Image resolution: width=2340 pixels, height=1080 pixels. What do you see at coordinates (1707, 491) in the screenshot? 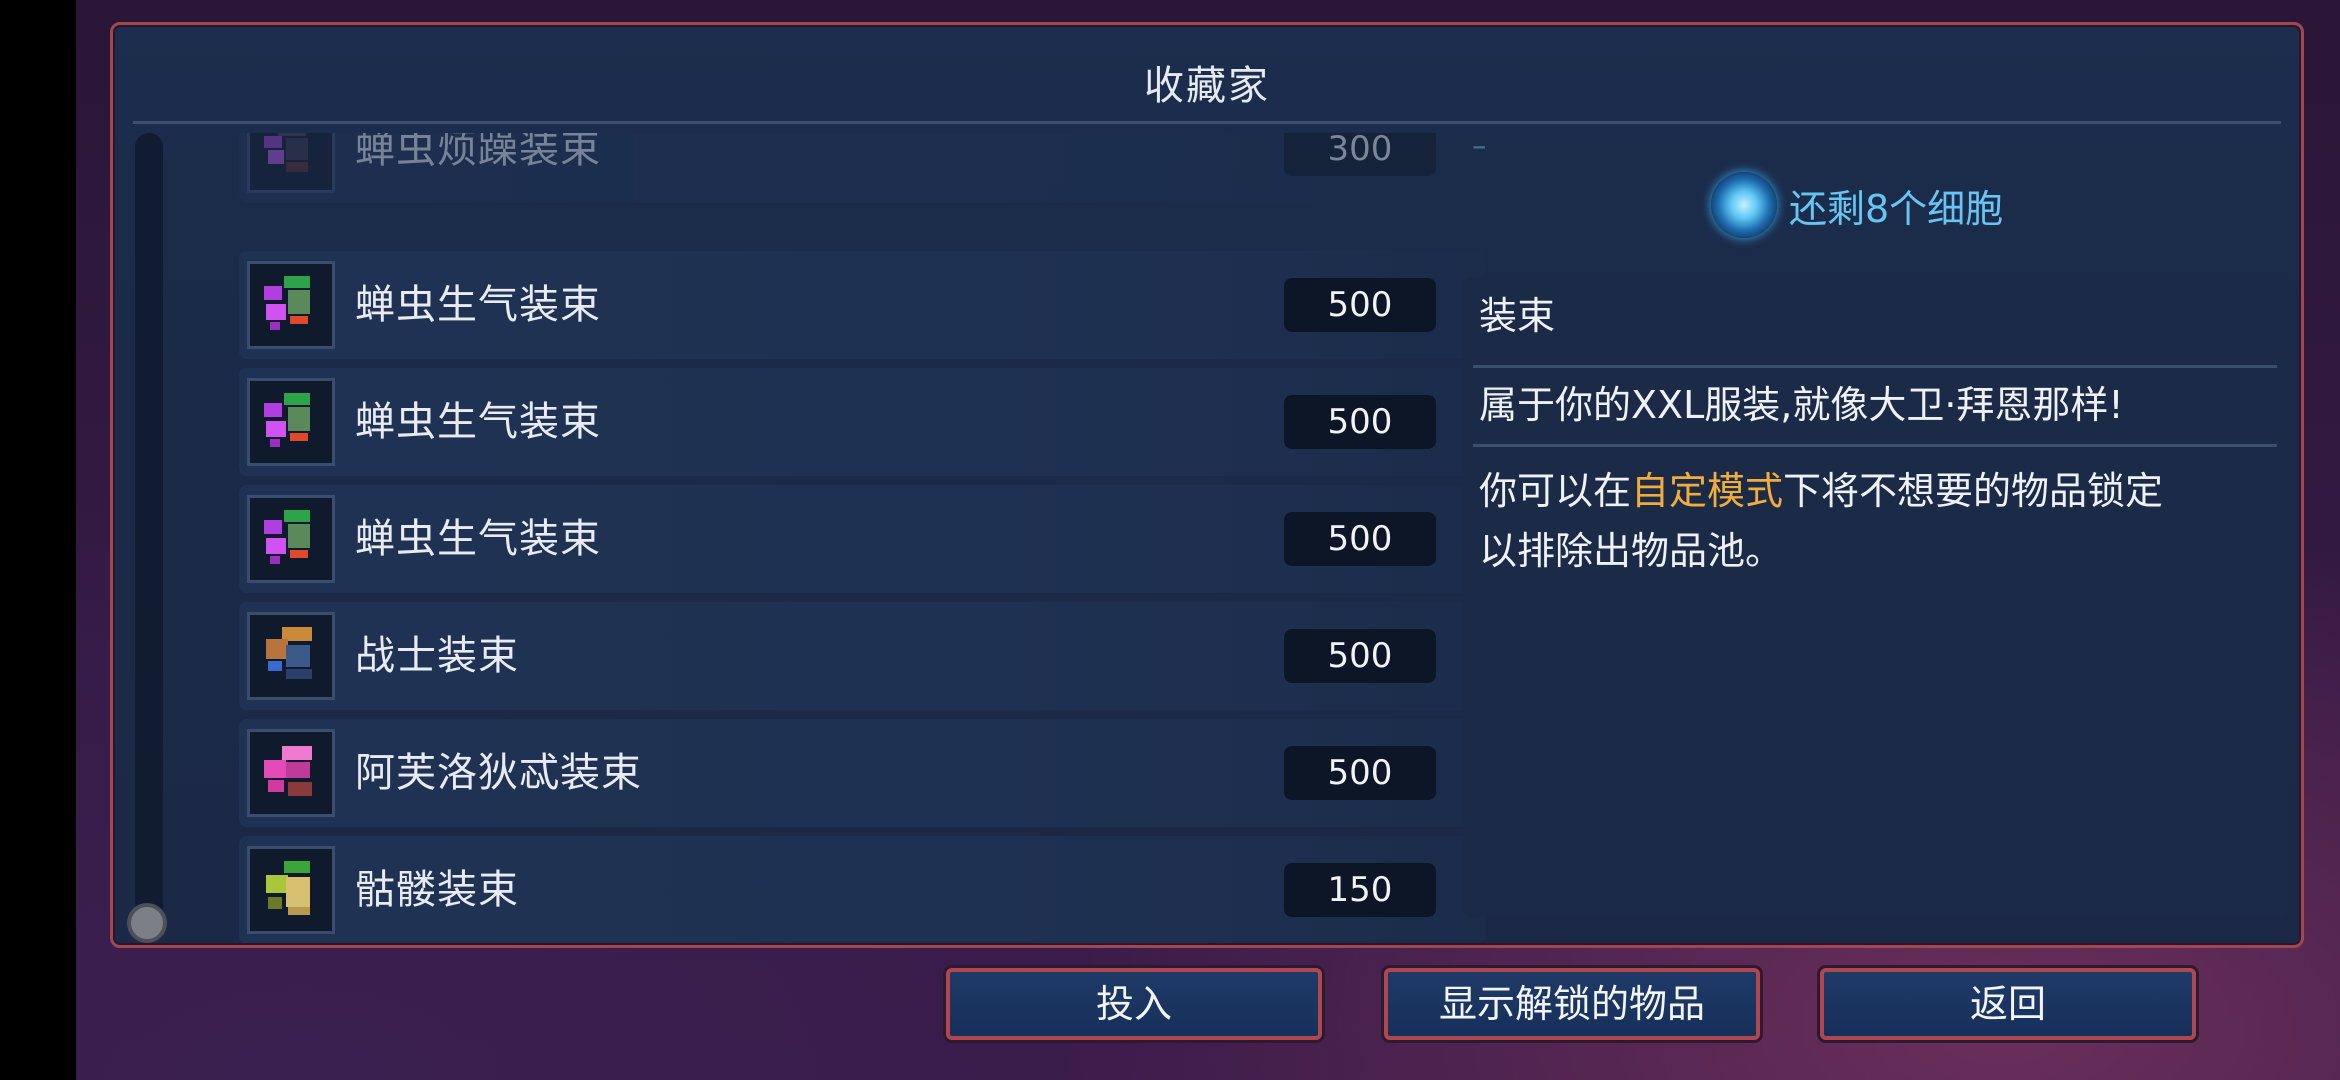
I see `custom-mode-highlight: 自定模式` at bounding box center [1707, 491].